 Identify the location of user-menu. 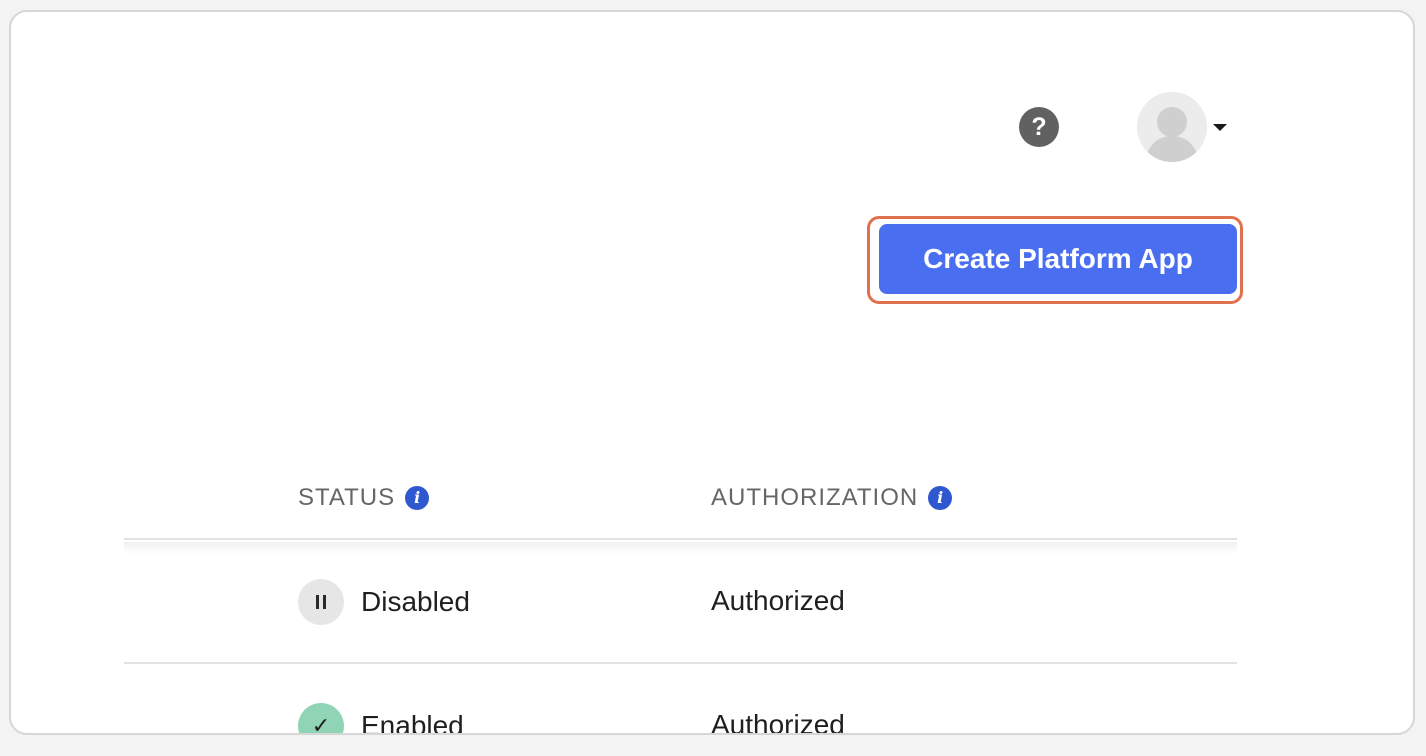
(1182, 127).